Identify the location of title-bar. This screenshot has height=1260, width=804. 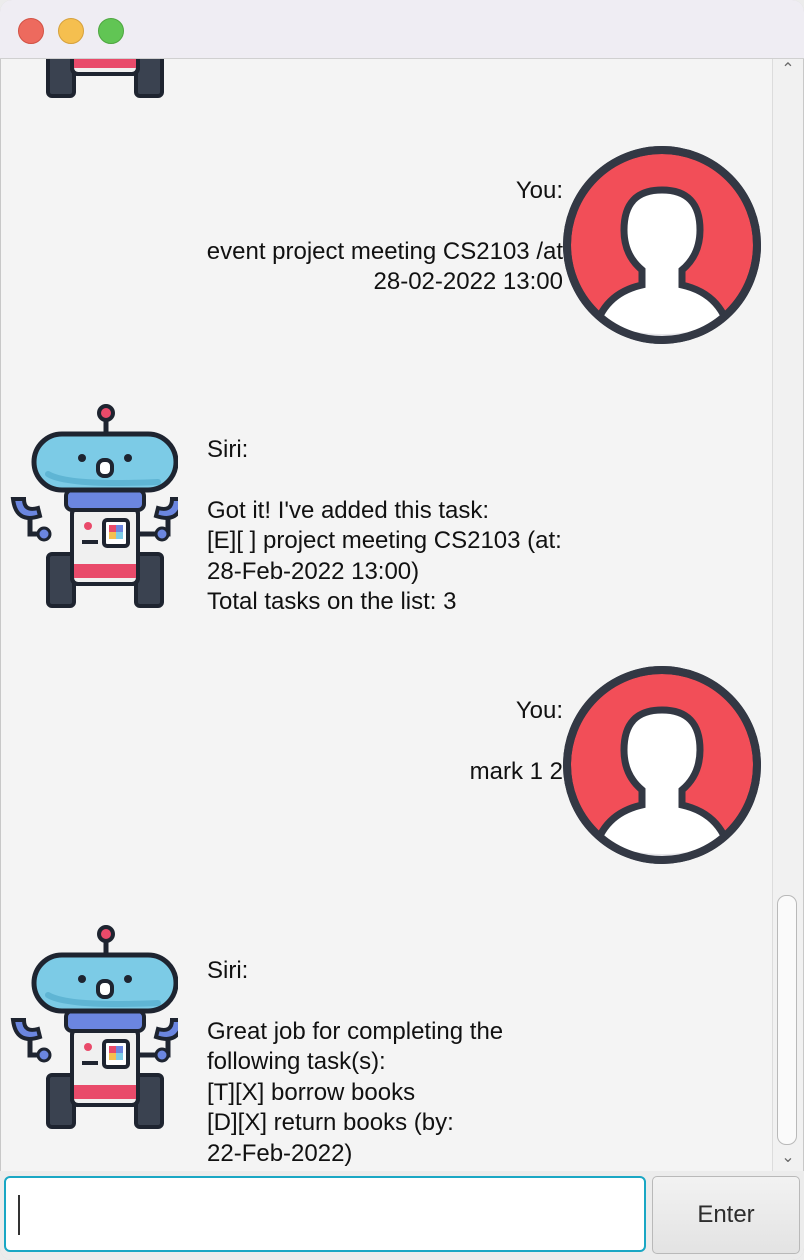
(402, 29).